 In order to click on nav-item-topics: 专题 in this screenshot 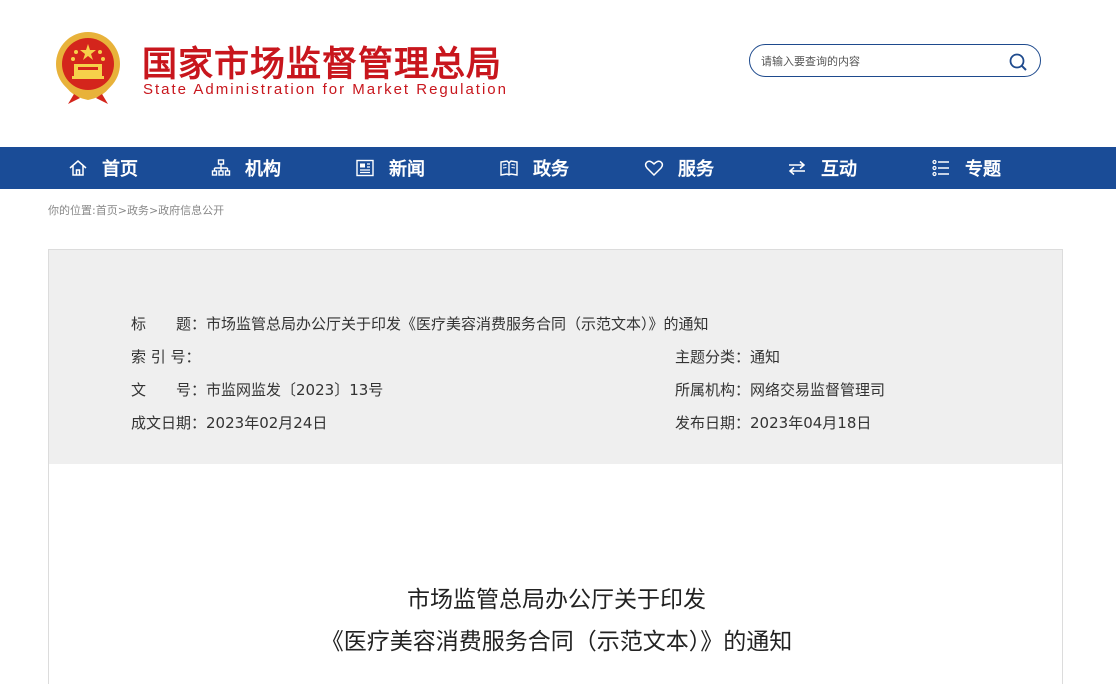, I will do `click(966, 168)`.